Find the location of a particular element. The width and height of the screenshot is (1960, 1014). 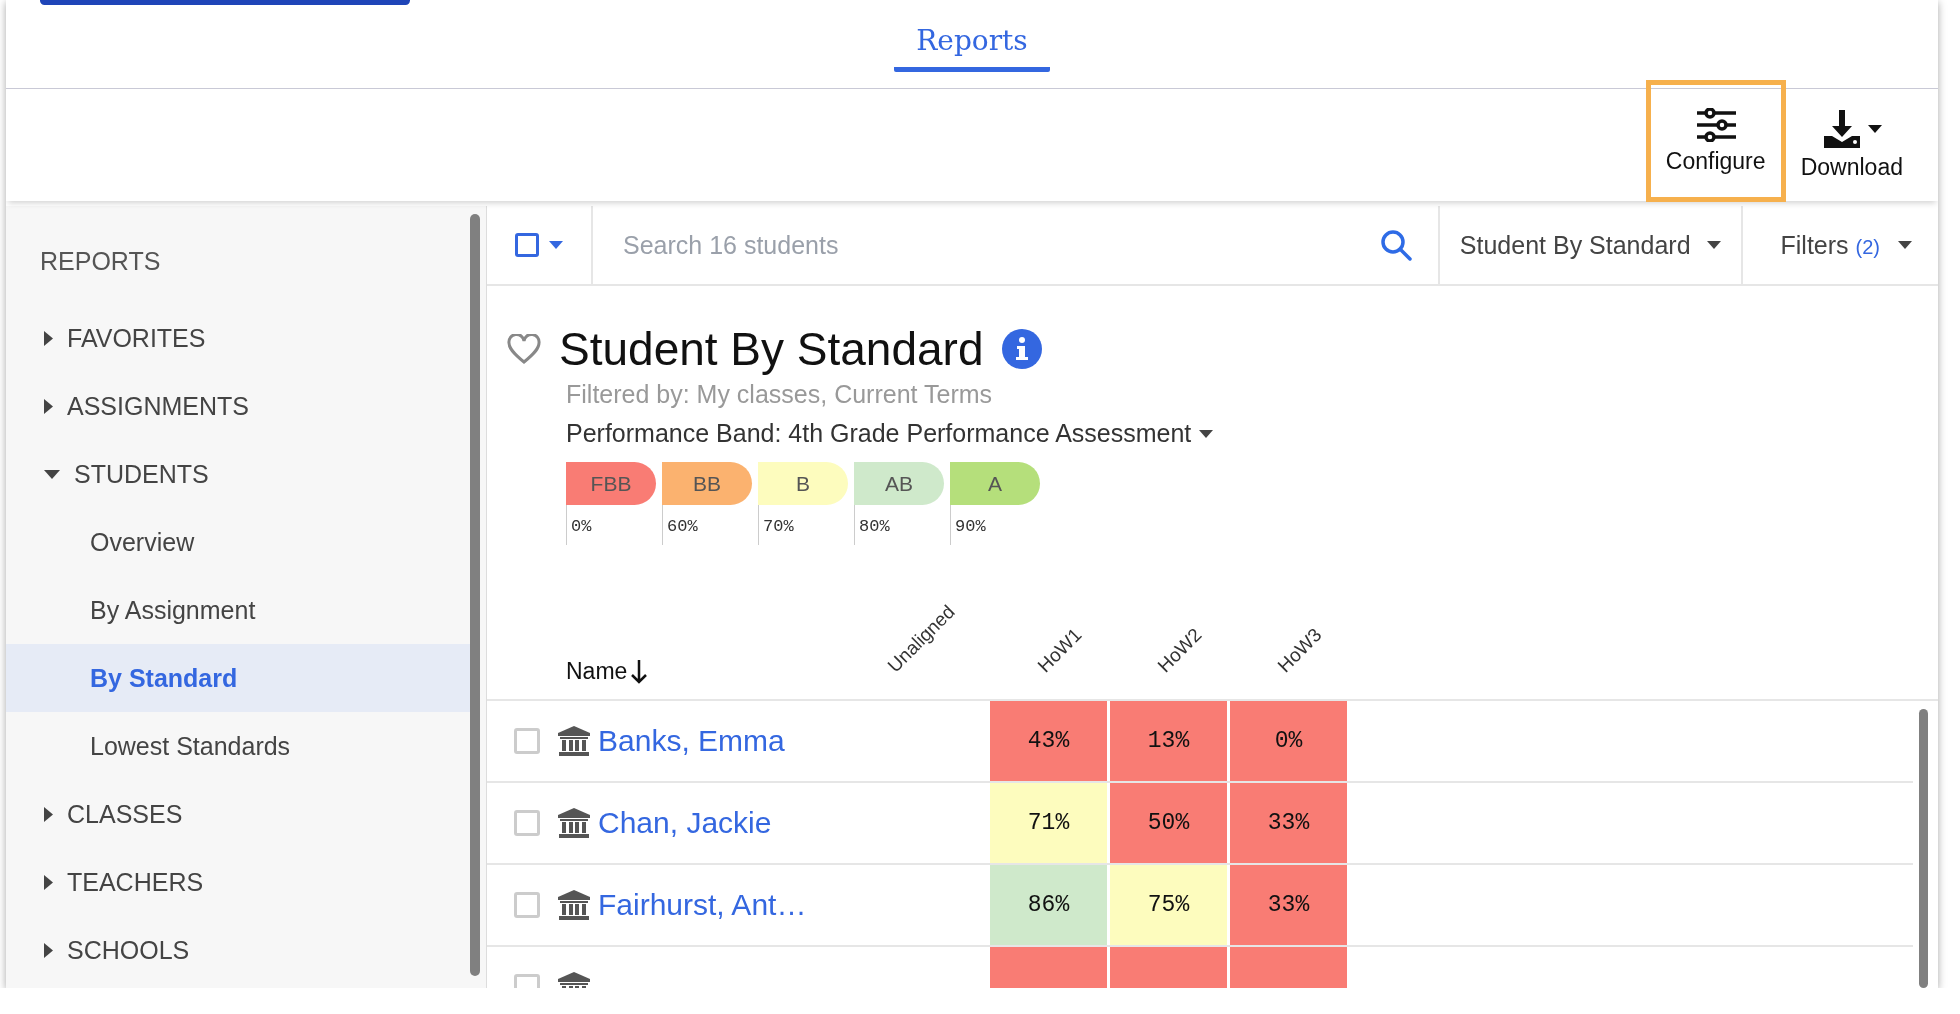

sidebar-subitem: By Standard is located at coordinates (238, 678).